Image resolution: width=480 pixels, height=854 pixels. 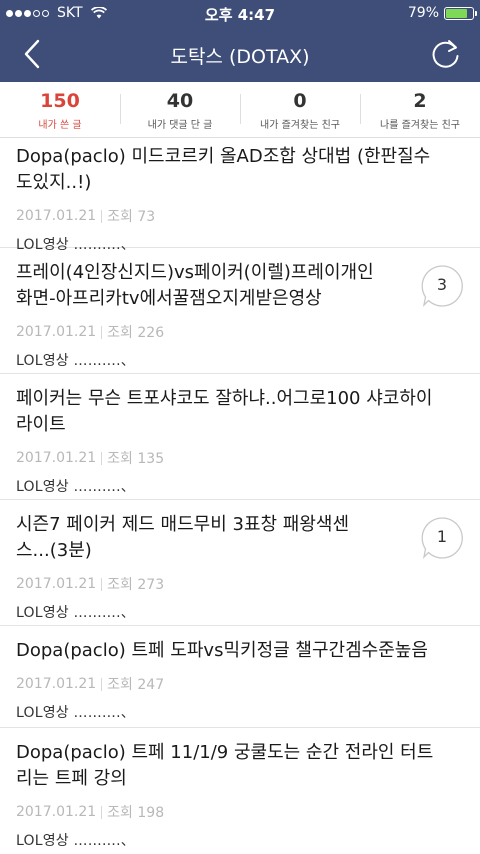 What do you see at coordinates (136, 585) in the screenshot?
I see `post-views: 조회 273` at bounding box center [136, 585].